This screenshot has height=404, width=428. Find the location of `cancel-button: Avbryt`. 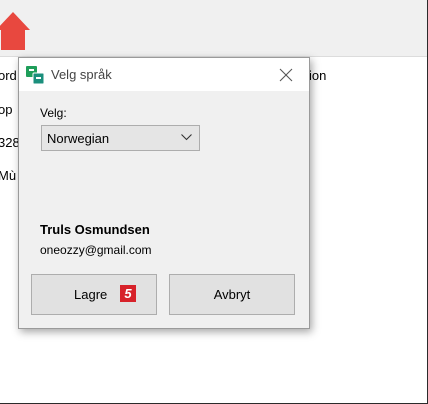

cancel-button: Avbryt is located at coordinates (232, 294).